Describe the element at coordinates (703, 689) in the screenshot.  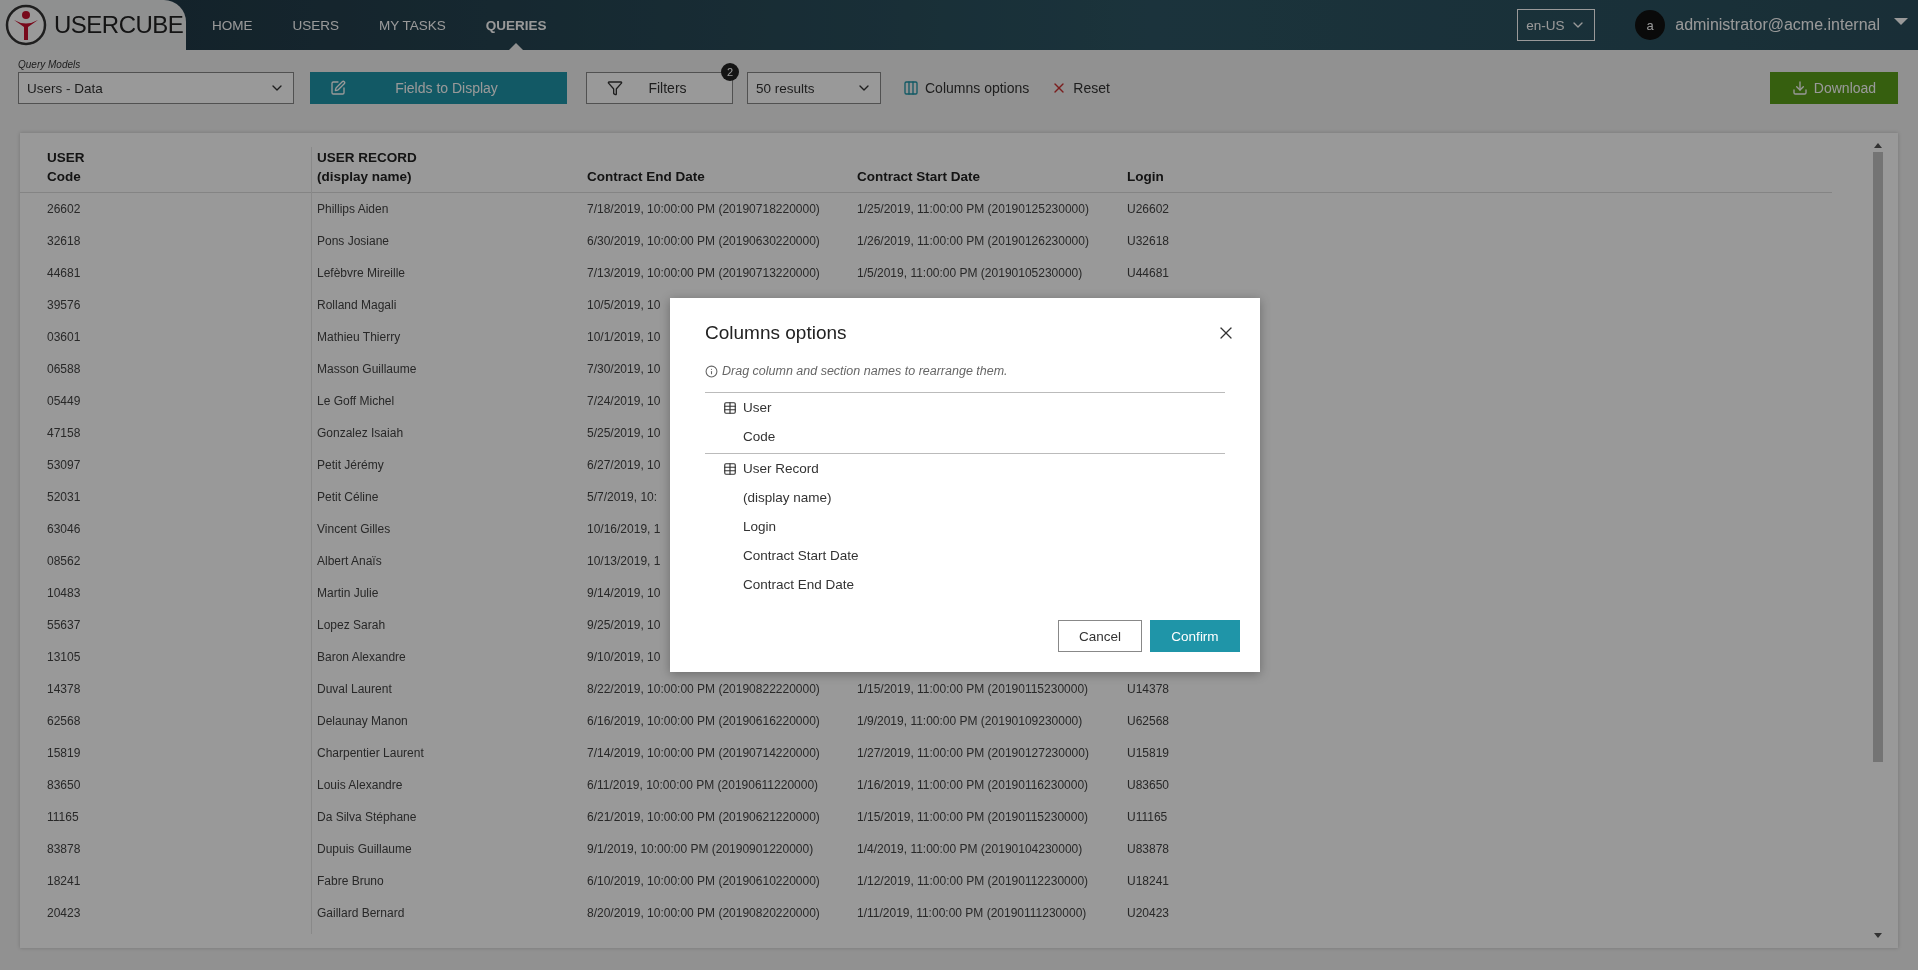
I see `table-cell: 8/22/2019, 10:00:00 PM (20190822220000)` at that location.